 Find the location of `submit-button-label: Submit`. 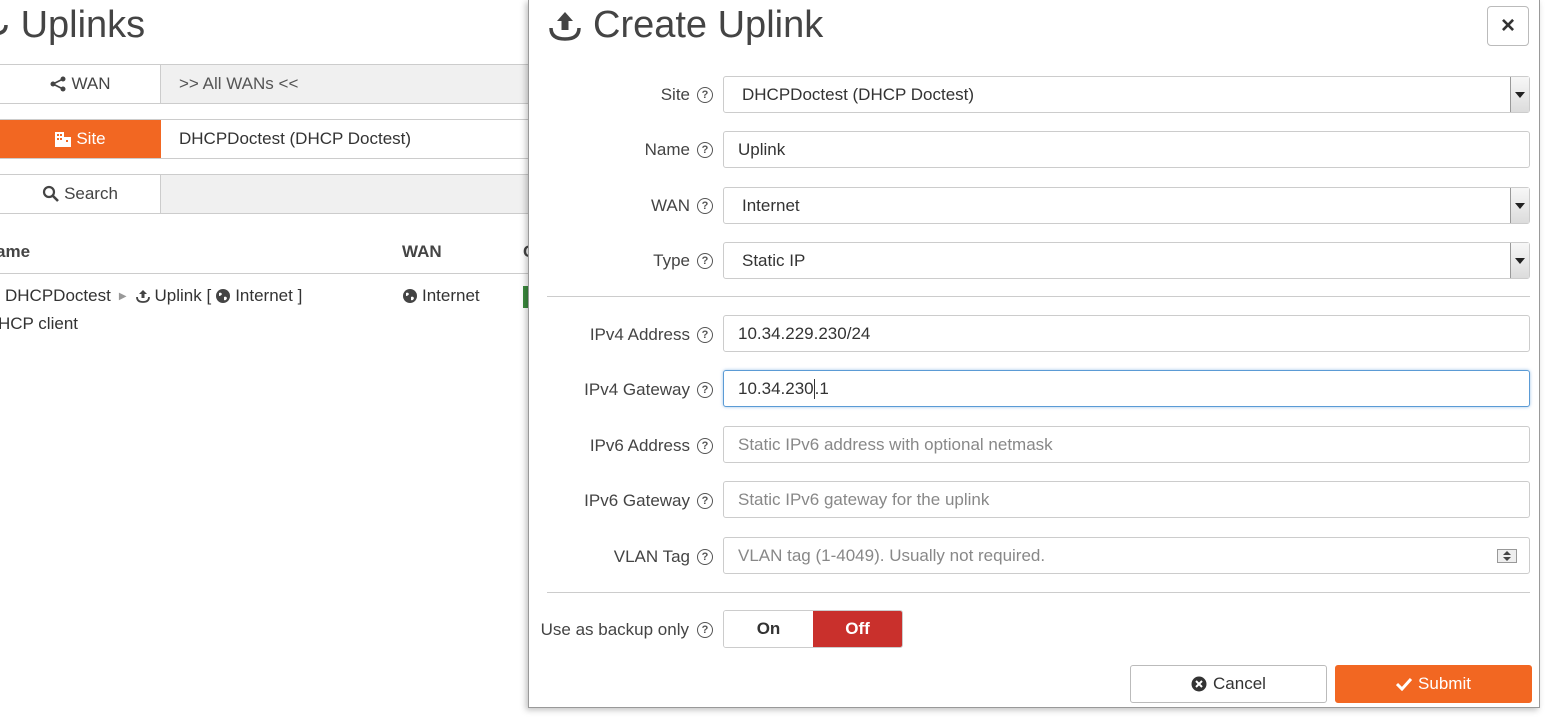

submit-button-label: Submit is located at coordinates (1444, 683).